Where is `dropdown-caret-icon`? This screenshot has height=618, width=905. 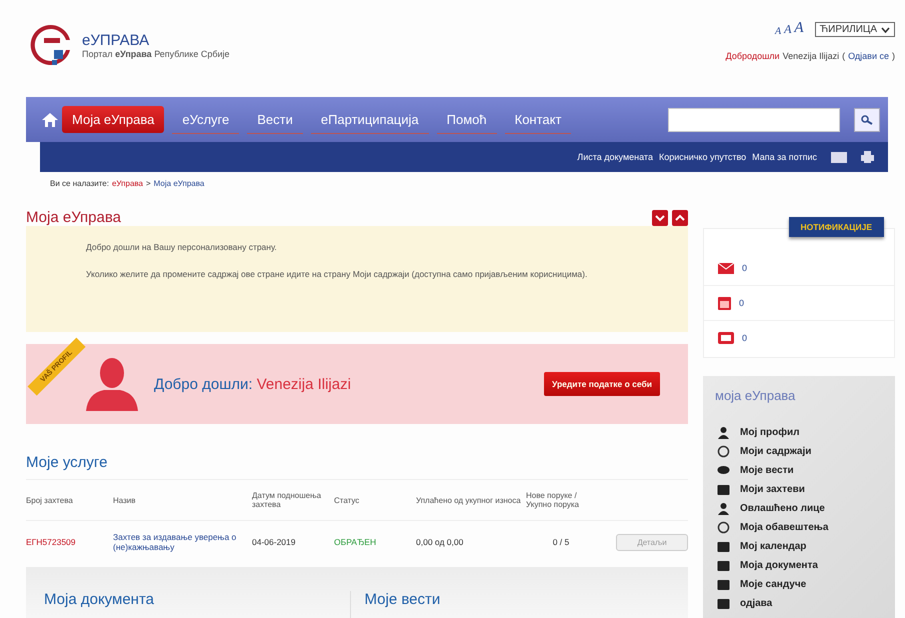 dropdown-caret-icon is located at coordinates (885, 29).